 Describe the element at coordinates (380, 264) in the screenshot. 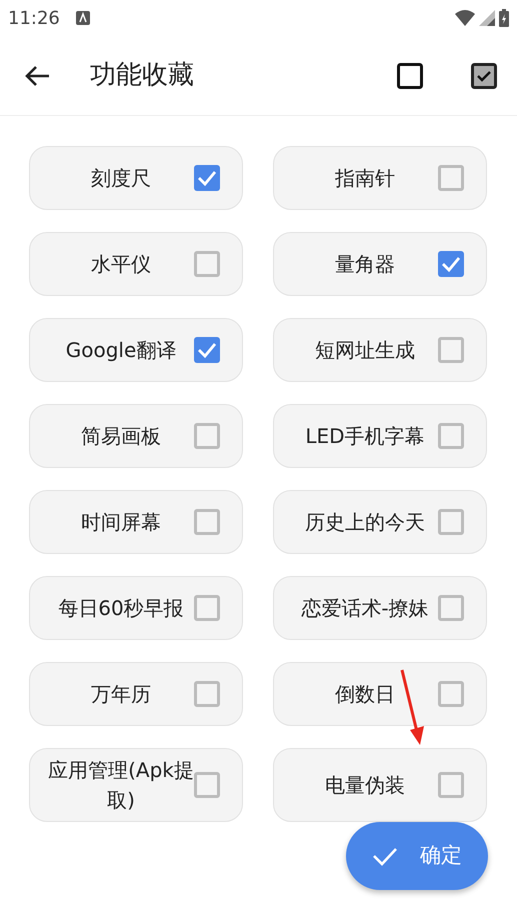

I see `feature-item: 量角器` at that location.